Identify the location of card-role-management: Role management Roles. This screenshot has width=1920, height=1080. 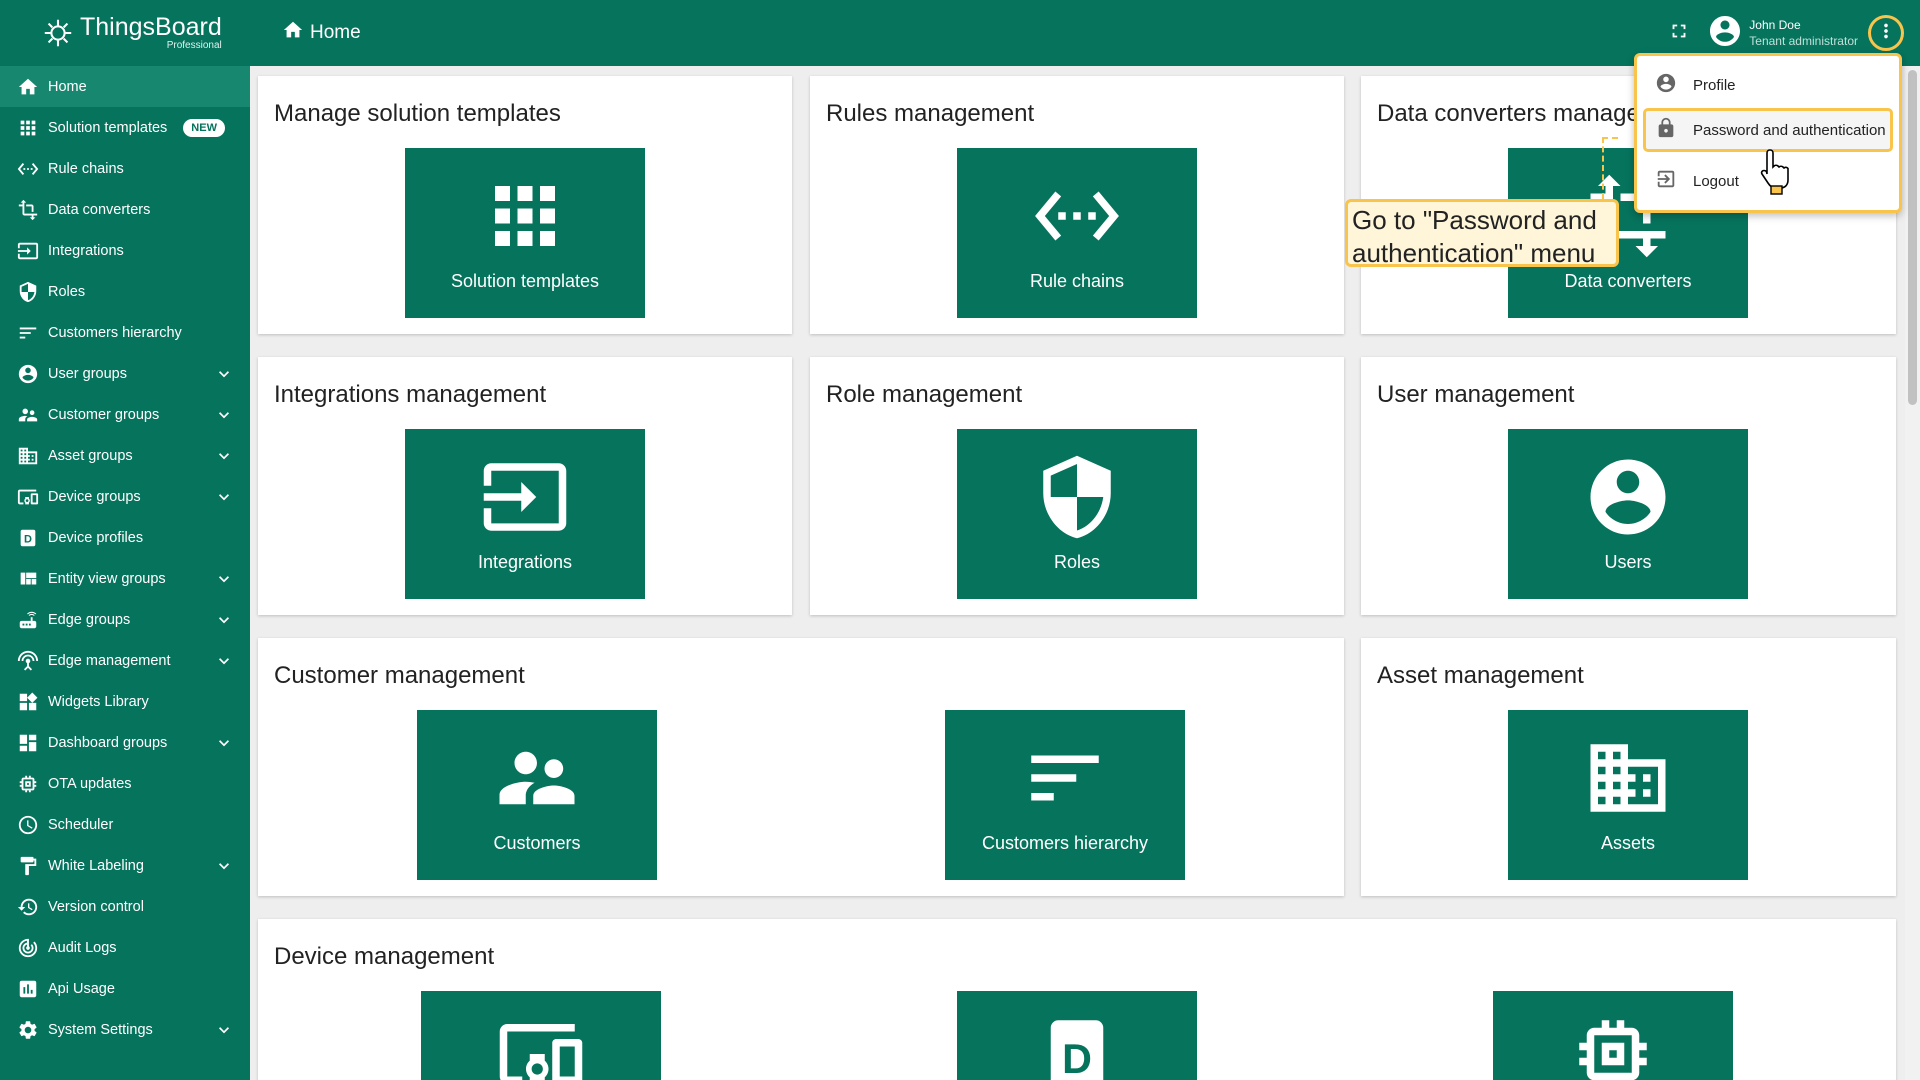
(1077, 486).